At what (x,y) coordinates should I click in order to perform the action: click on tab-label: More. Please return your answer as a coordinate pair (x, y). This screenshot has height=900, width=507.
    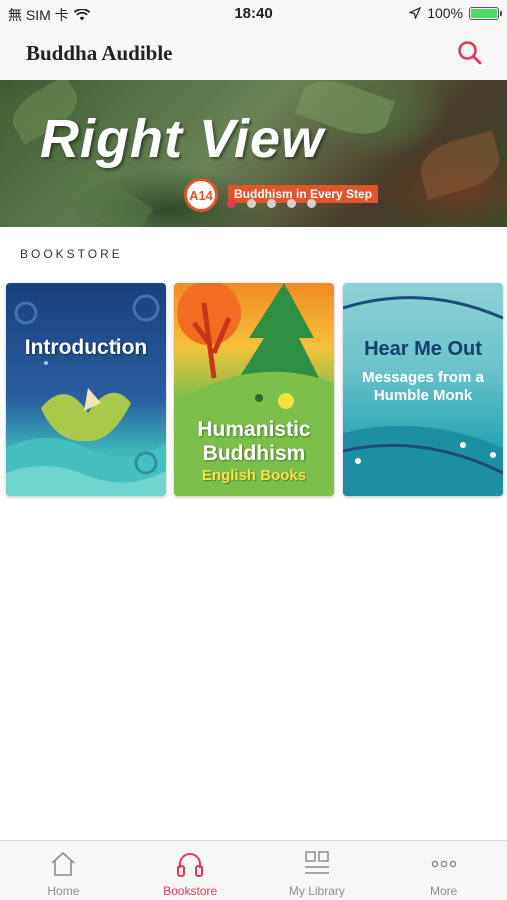
    Looking at the image, I should click on (443, 891).